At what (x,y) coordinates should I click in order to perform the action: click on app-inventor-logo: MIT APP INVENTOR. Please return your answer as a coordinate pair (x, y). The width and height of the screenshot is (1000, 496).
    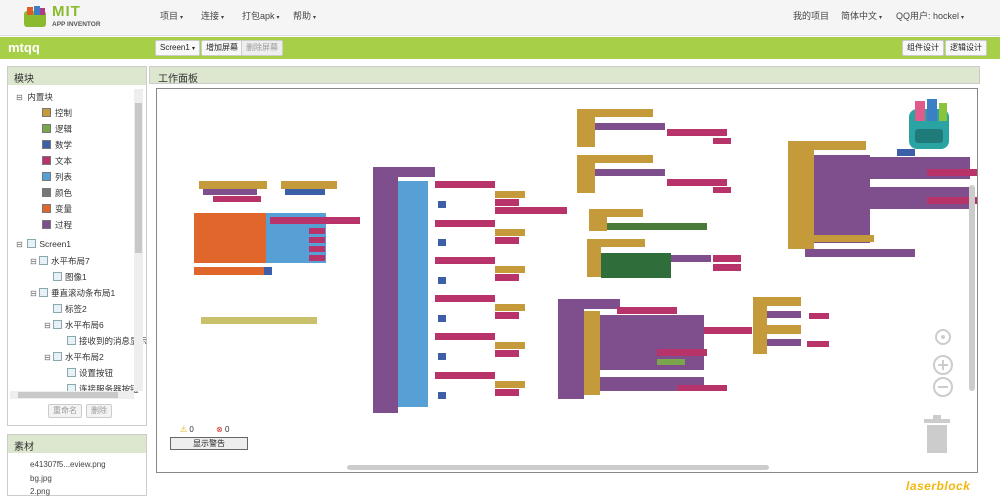
    Looking at the image, I should click on (67, 18).